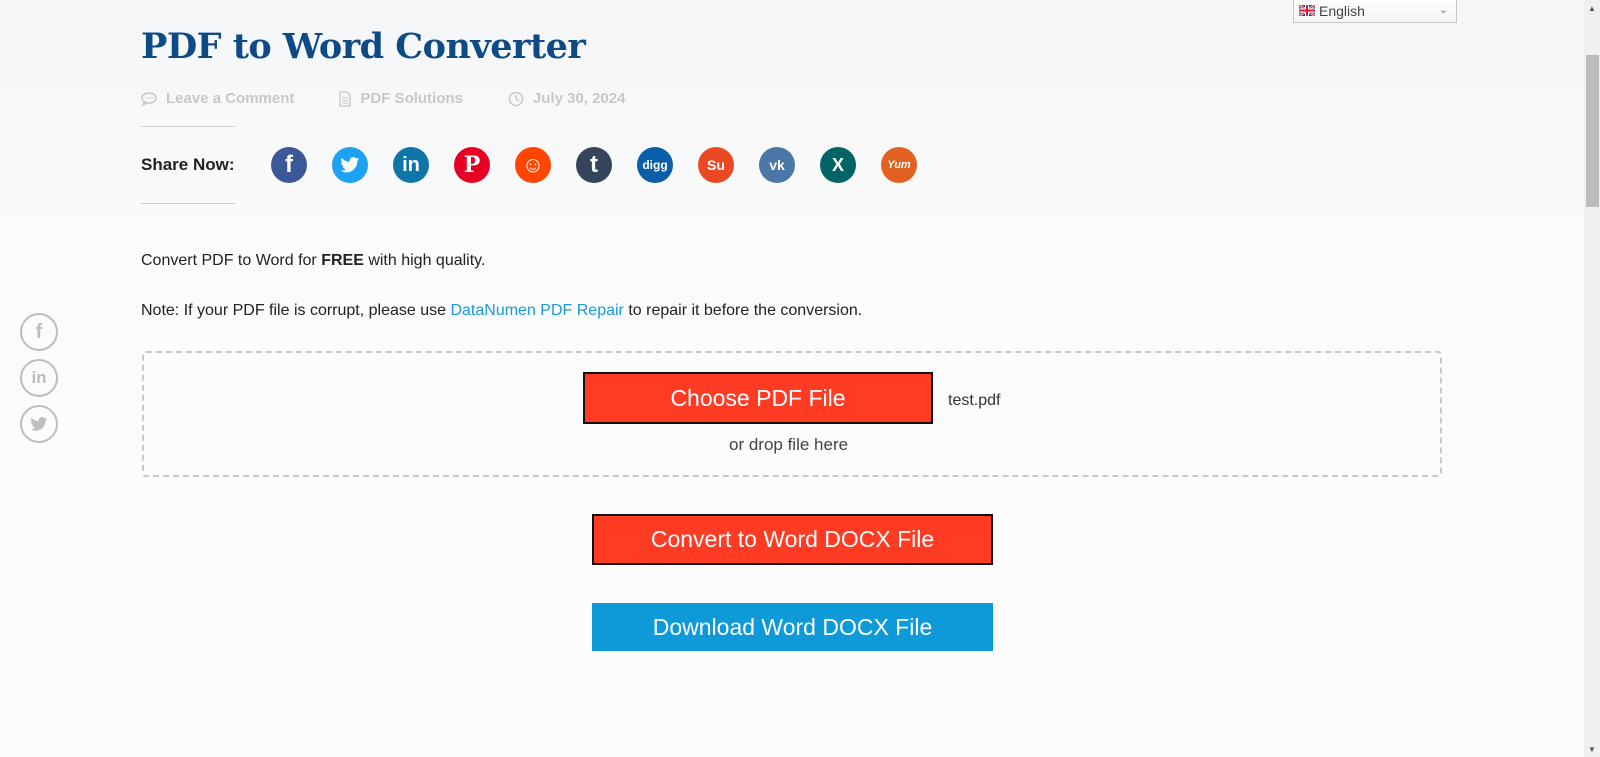 Image resolution: width=1600 pixels, height=757 pixels. I want to click on floating-share-bar: f in, so click(39, 382).